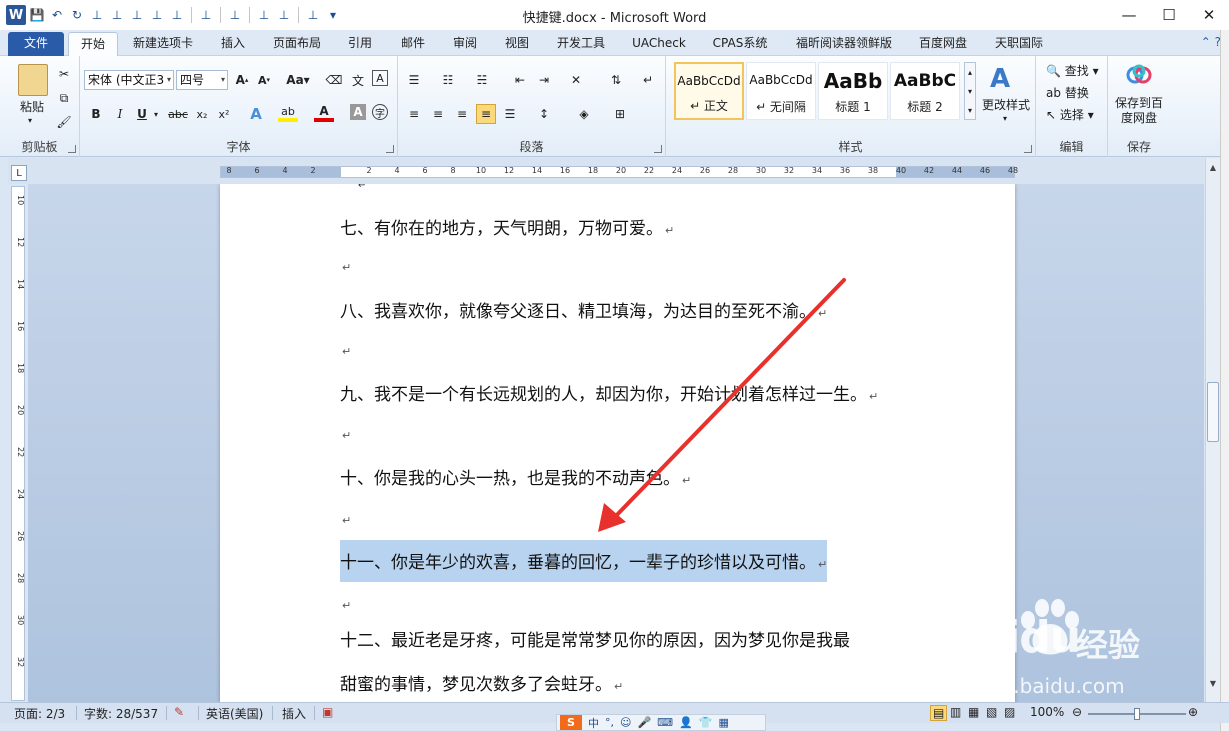 The height and width of the screenshot is (731, 1229). I want to click on maximize-button: ☐, so click(1169, 15).